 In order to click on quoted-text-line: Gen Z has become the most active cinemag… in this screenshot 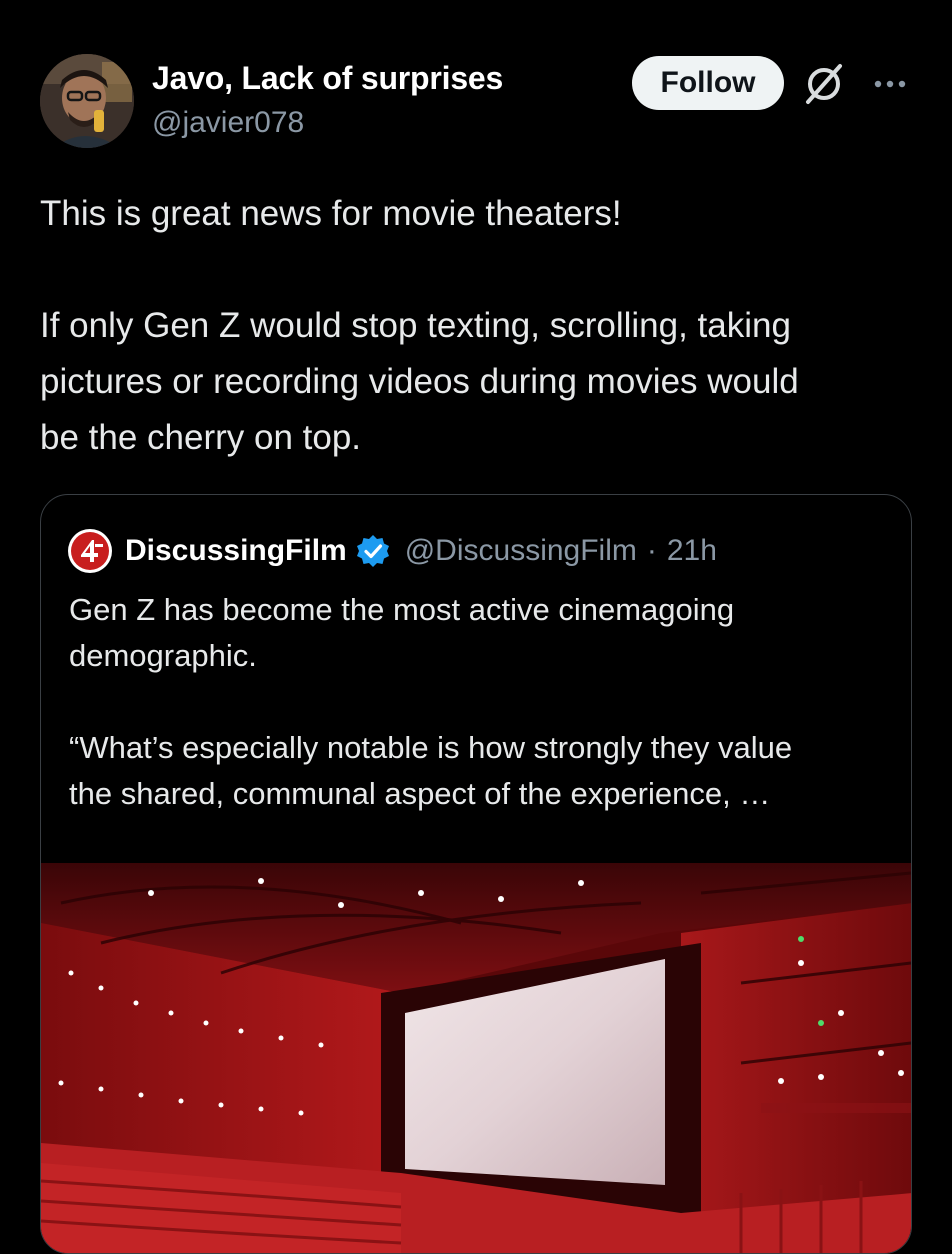, I will do `click(402, 609)`.